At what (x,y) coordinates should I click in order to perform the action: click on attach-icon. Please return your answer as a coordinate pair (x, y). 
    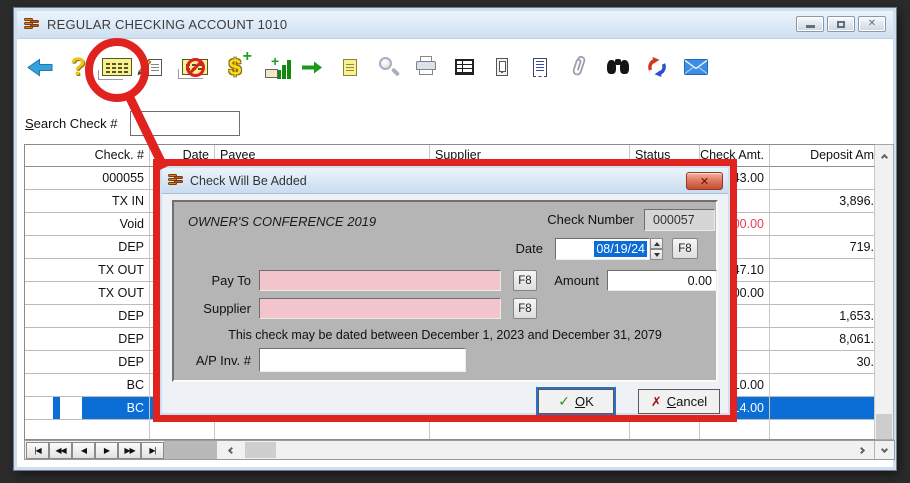
    Looking at the image, I should click on (579, 67).